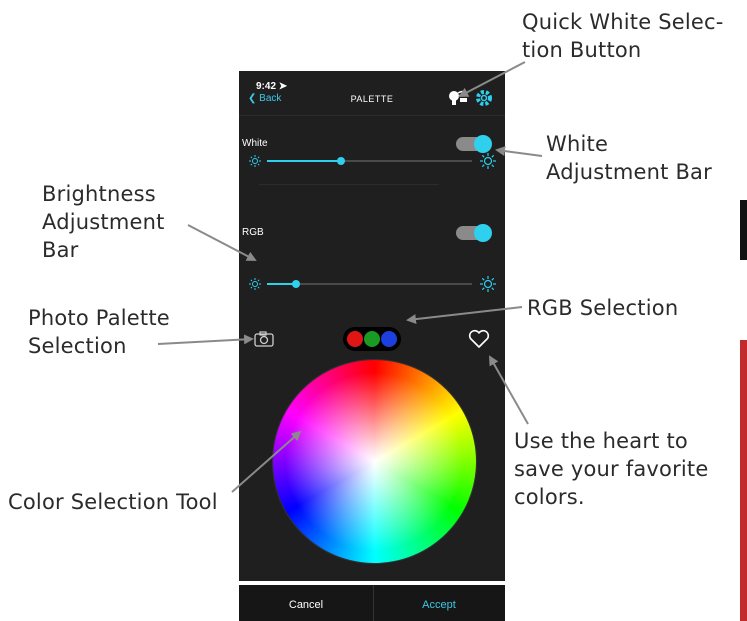 Image resolution: width=747 pixels, height=621 pixels. What do you see at coordinates (349, 184) in the screenshot?
I see `section-divider` at bounding box center [349, 184].